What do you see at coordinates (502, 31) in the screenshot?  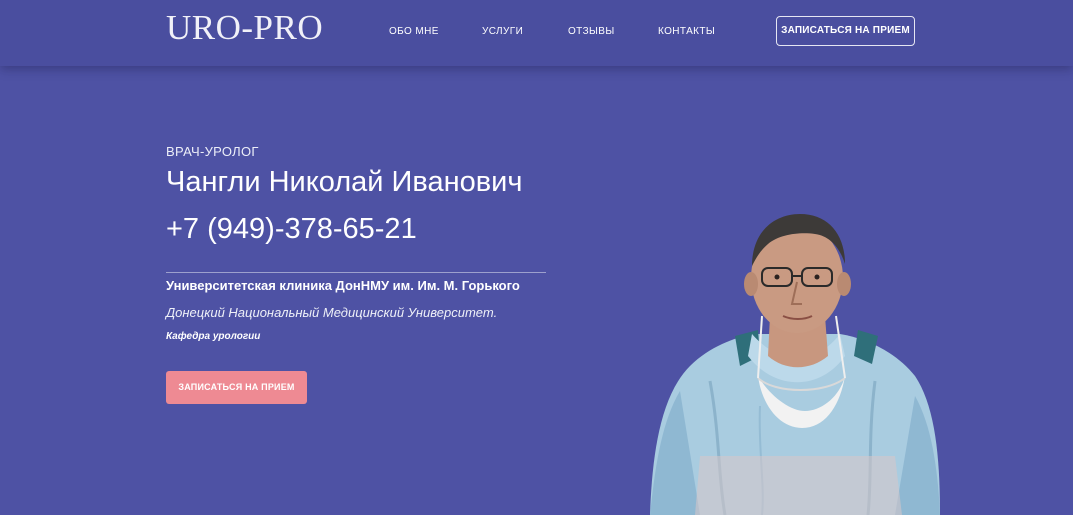 I see `nav-services: УСЛУГИ` at bounding box center [502, 31].